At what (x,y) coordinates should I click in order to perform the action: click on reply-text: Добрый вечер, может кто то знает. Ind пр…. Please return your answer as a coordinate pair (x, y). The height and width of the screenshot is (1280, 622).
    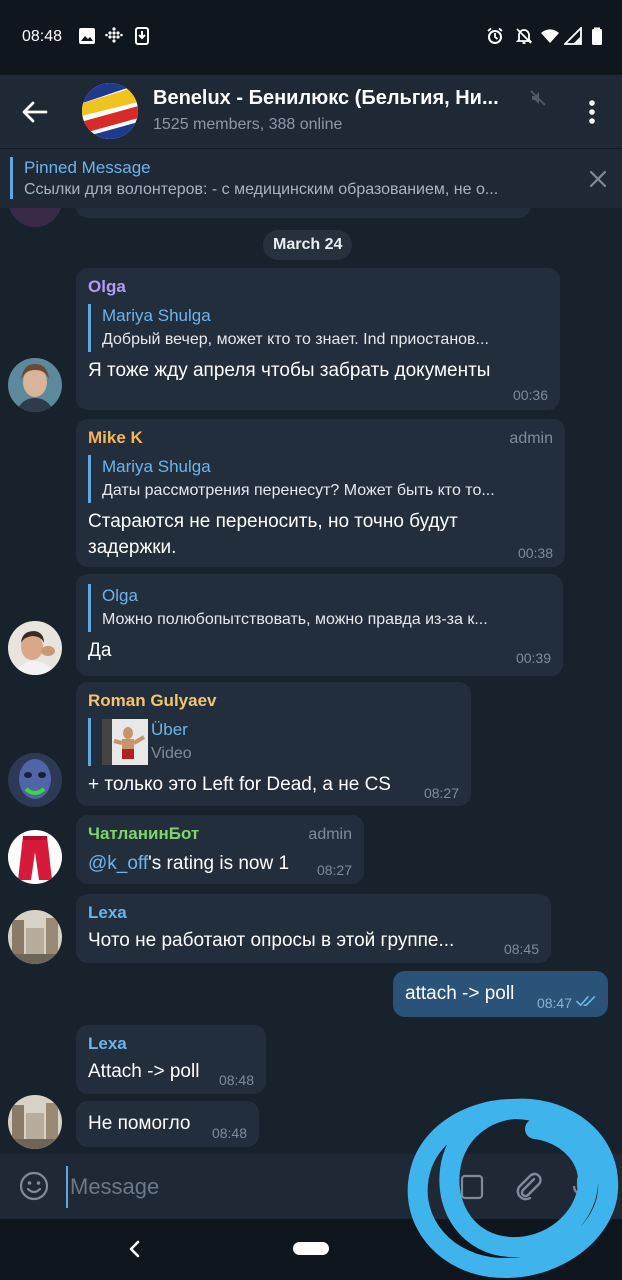
    Looking at the image, I should click on (295, 339).